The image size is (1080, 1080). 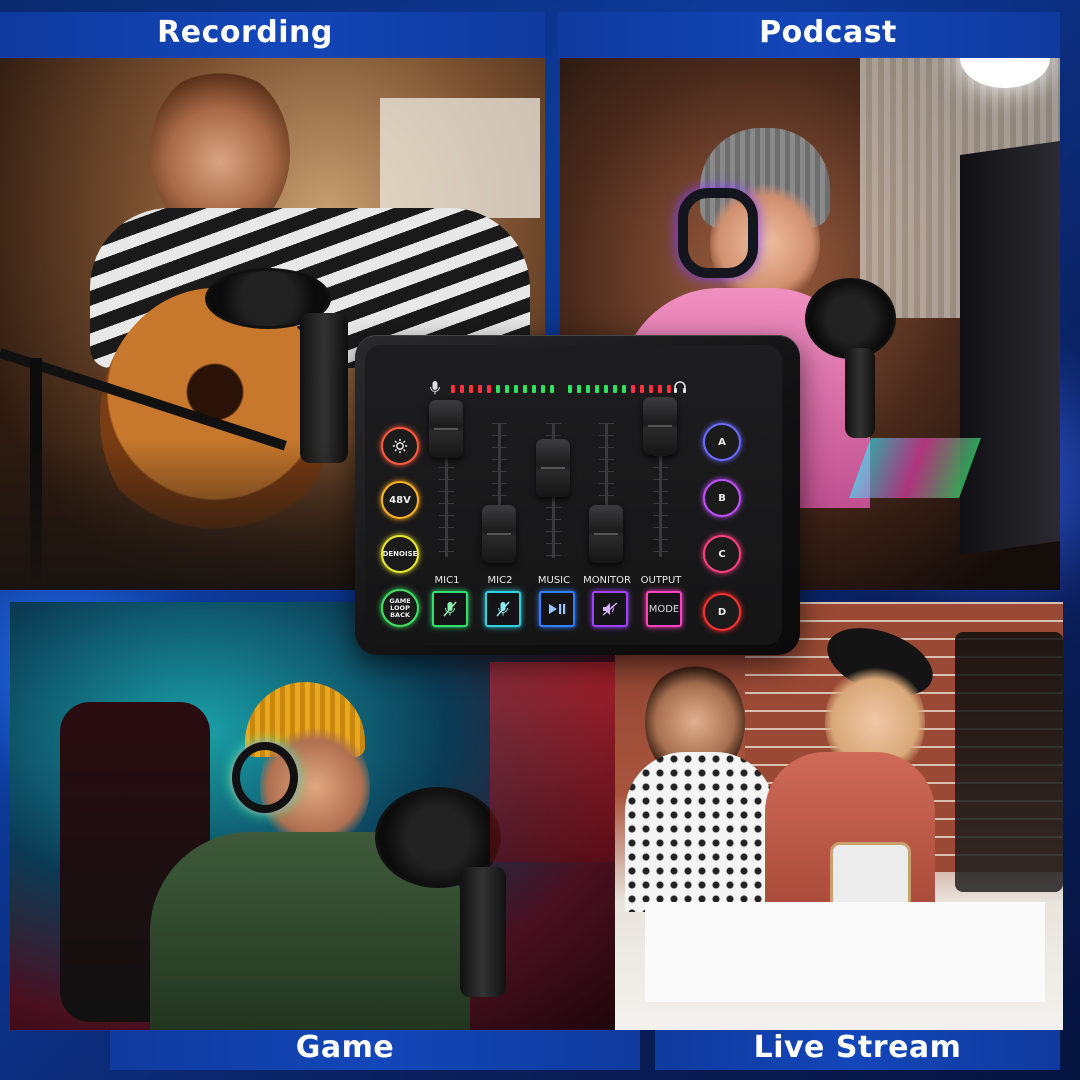 I want to click on mic1-fader, so click(x=446, y=429).